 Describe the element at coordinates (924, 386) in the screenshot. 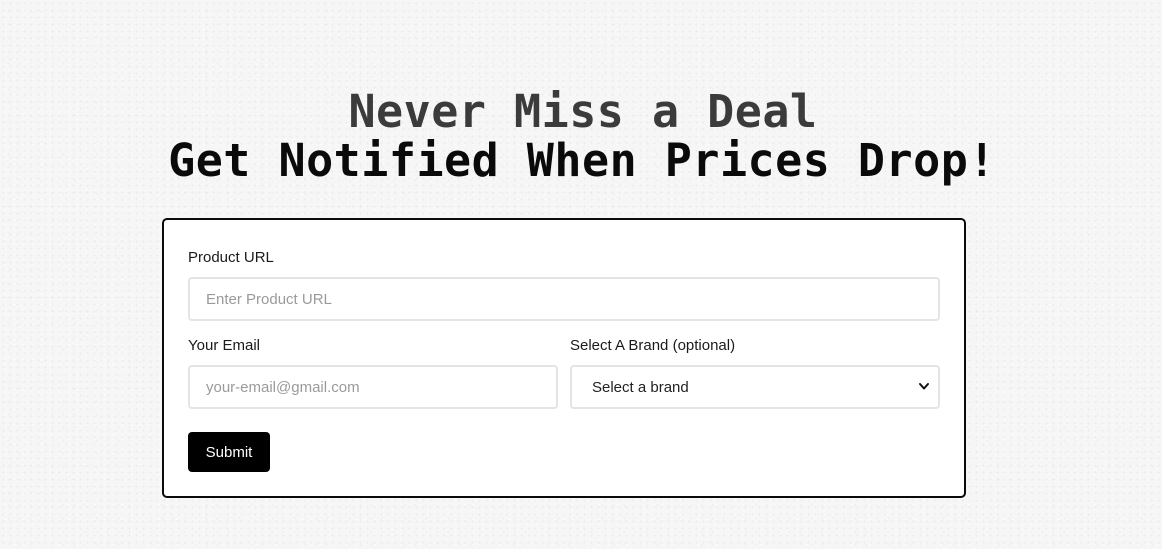

I see `chevron-down-icon` at that location.